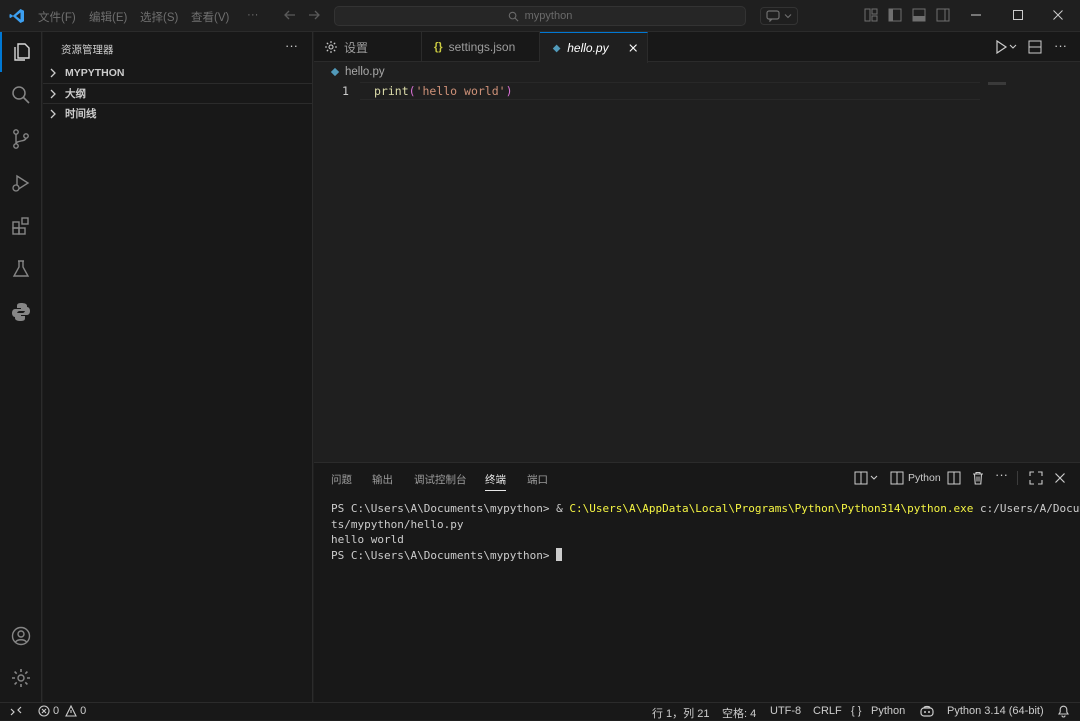 Image resolution: width=1080 pixels, height=721 pixels. Describe the element at coordinates (997, 83) in the screenshot. I see `minimap` at that location.